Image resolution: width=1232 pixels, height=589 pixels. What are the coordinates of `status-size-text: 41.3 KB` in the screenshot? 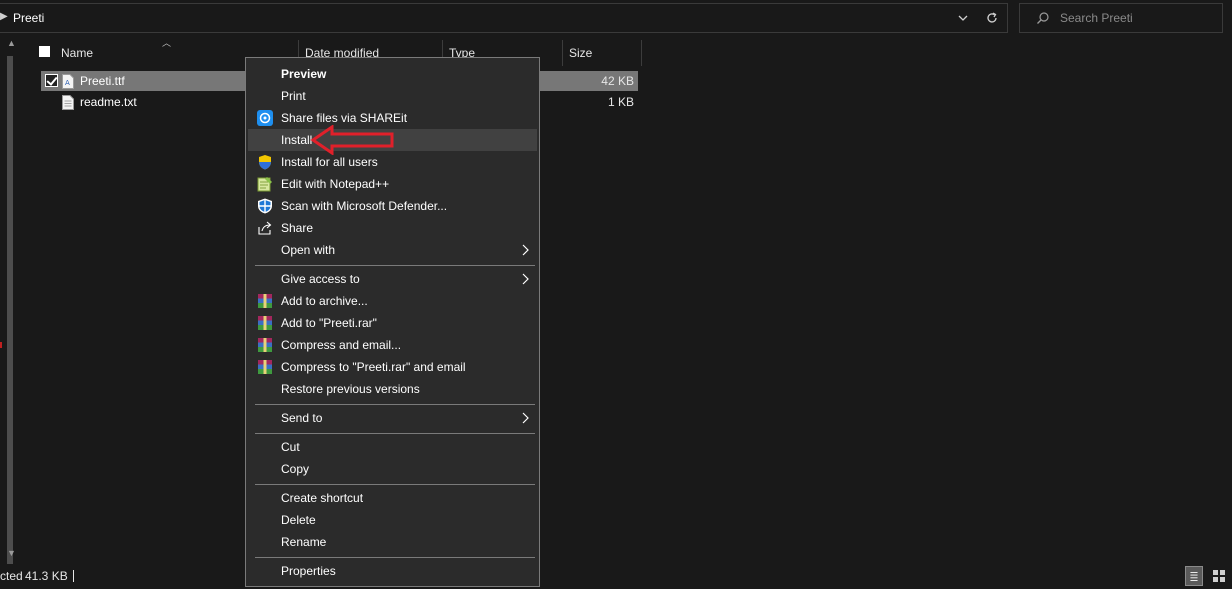 It's located at (46, 576).